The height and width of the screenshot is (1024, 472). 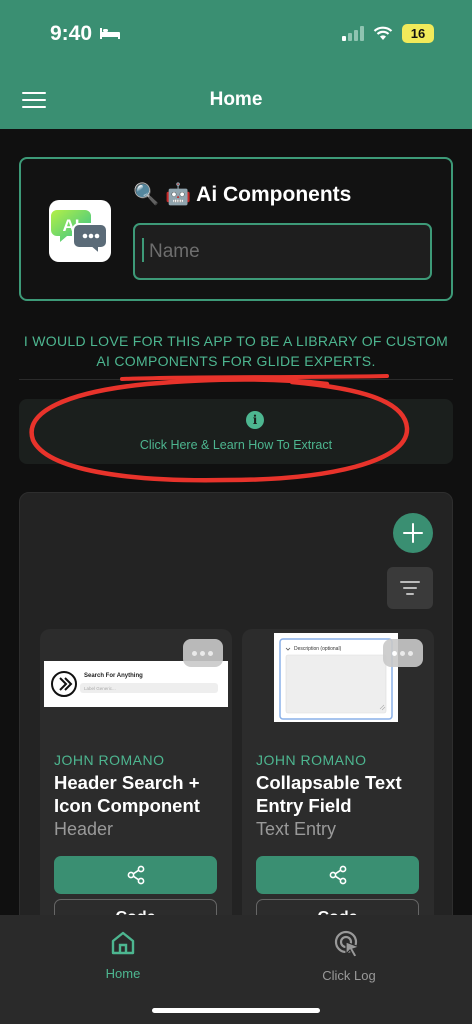 I want to click on card-title: Collapsable Text Entry Field, so click(x=329, y=794).